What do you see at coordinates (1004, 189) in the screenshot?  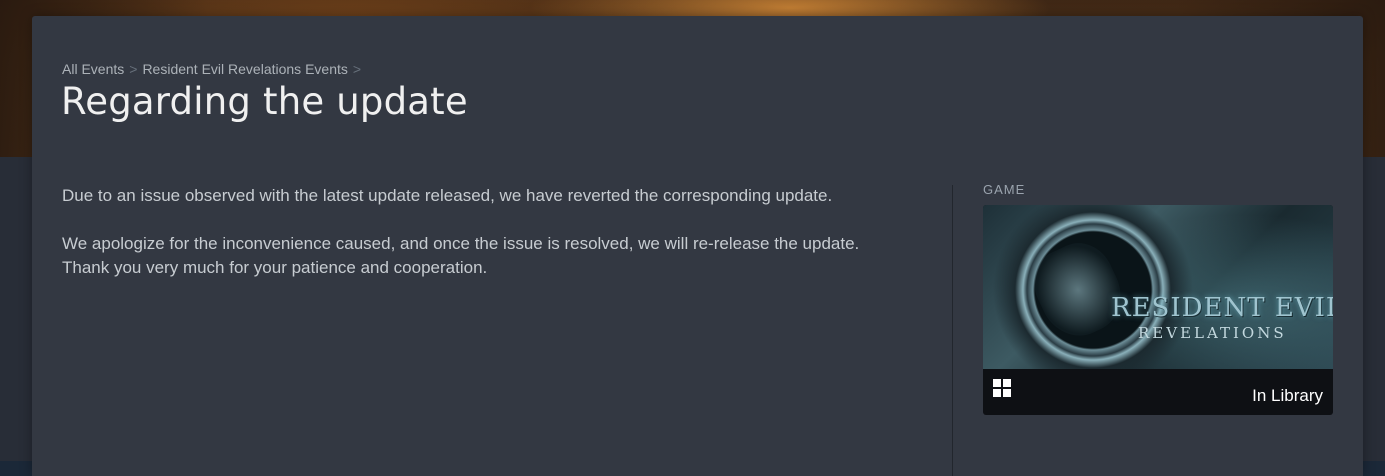 I see `game-section-label: GAME` at bounding box center [1004, 189].